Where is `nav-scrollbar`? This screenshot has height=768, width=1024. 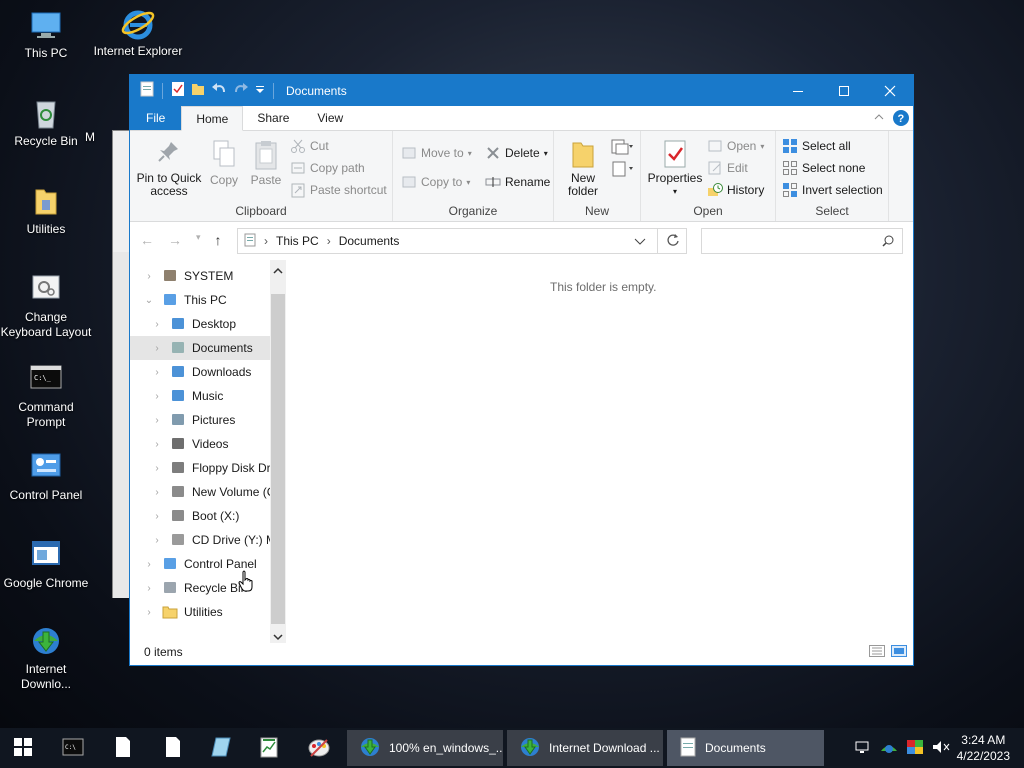 nav-scrollbar is located at coordinates (278, 451).